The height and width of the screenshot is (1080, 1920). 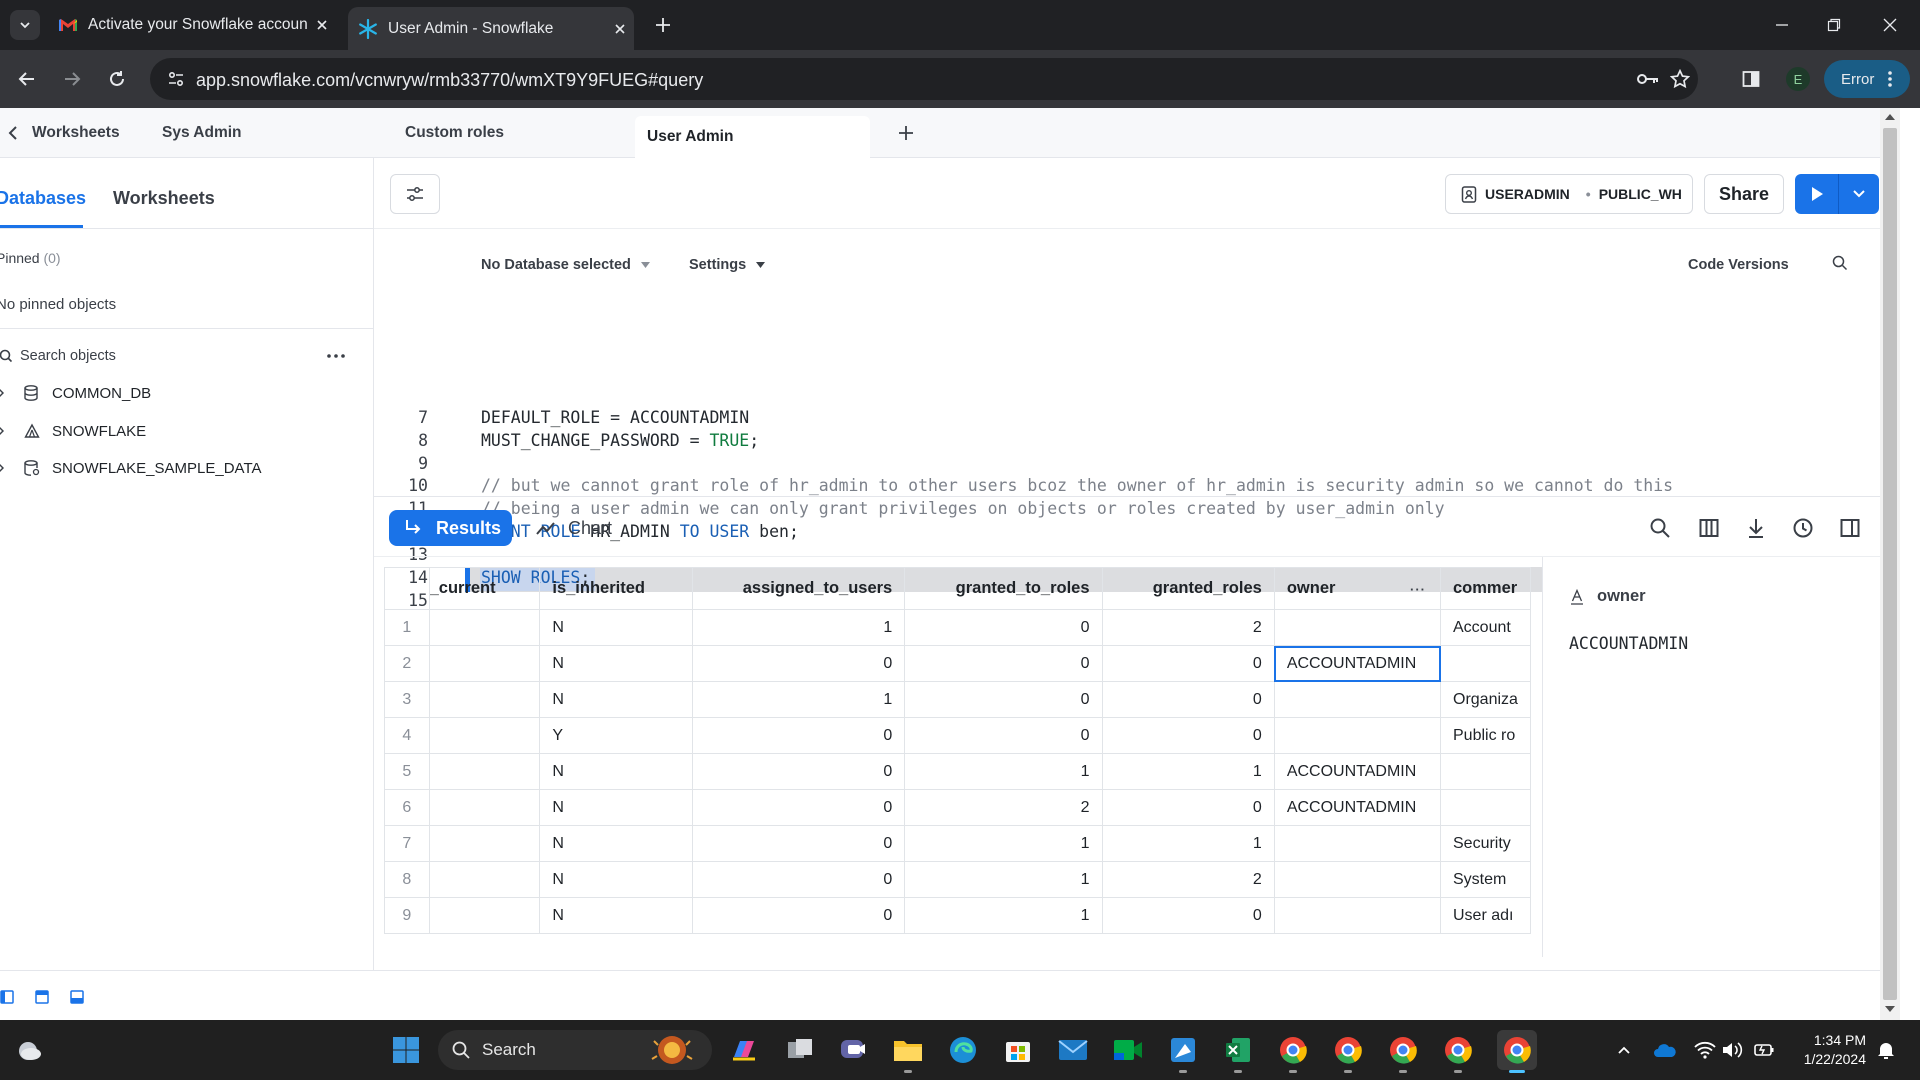 I want to click on meet-icon, so click(x=1128, y=1050).